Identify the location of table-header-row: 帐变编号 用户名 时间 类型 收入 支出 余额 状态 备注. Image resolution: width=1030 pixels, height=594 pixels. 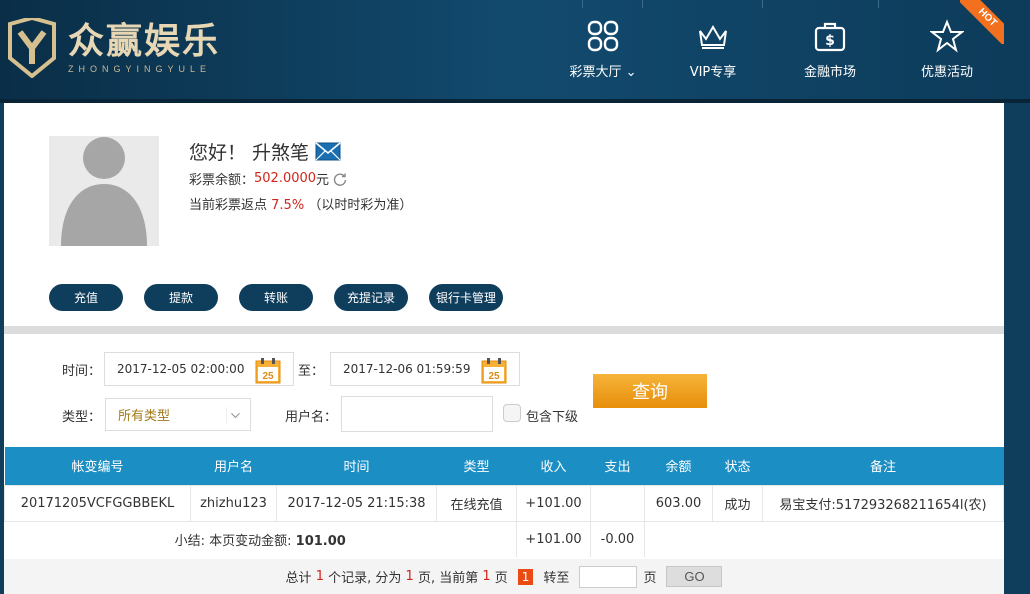
(504, 466).